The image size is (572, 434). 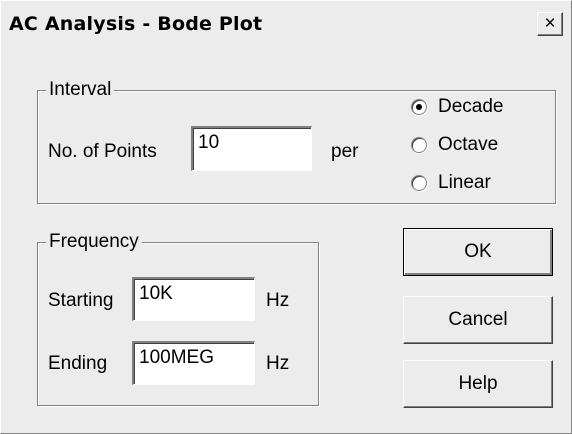 What do you see at coordinates (471, 106) in the screenshot?
I see `radio-label: Decade` at bounding box center [471, 106].